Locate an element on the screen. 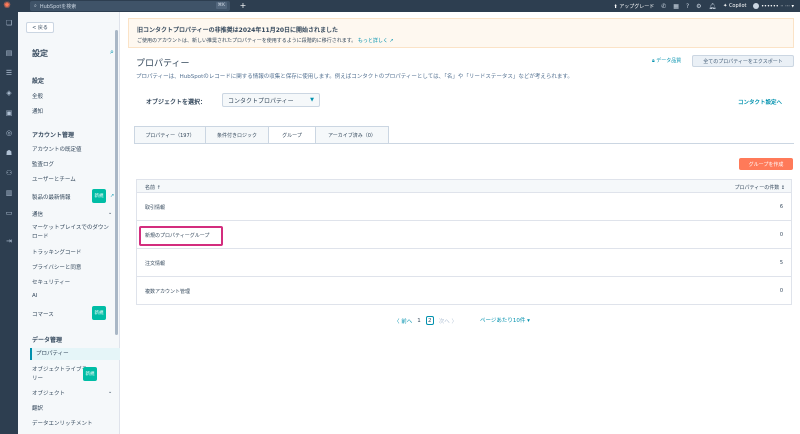 Image resolution: width=800 pixels, height=434 pixels. next-page-button: 次へ 〉 is located at coordinates (448, 321).